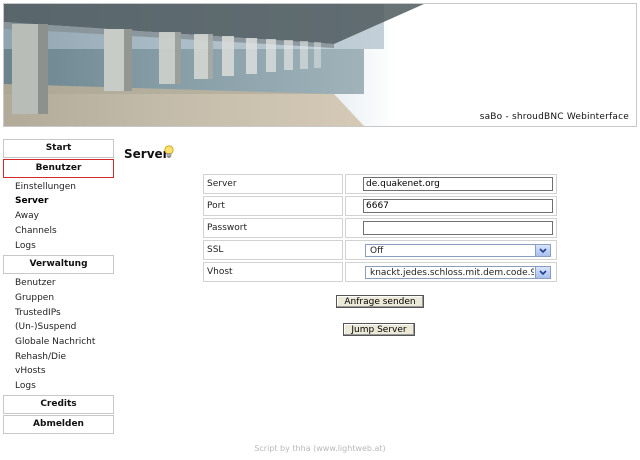 This screenshot has width=640, height=460. Describe the element at coordinates (45, 187) in the screenshot. I see `nav-item-einstellungen: Einstellungen` at that location.